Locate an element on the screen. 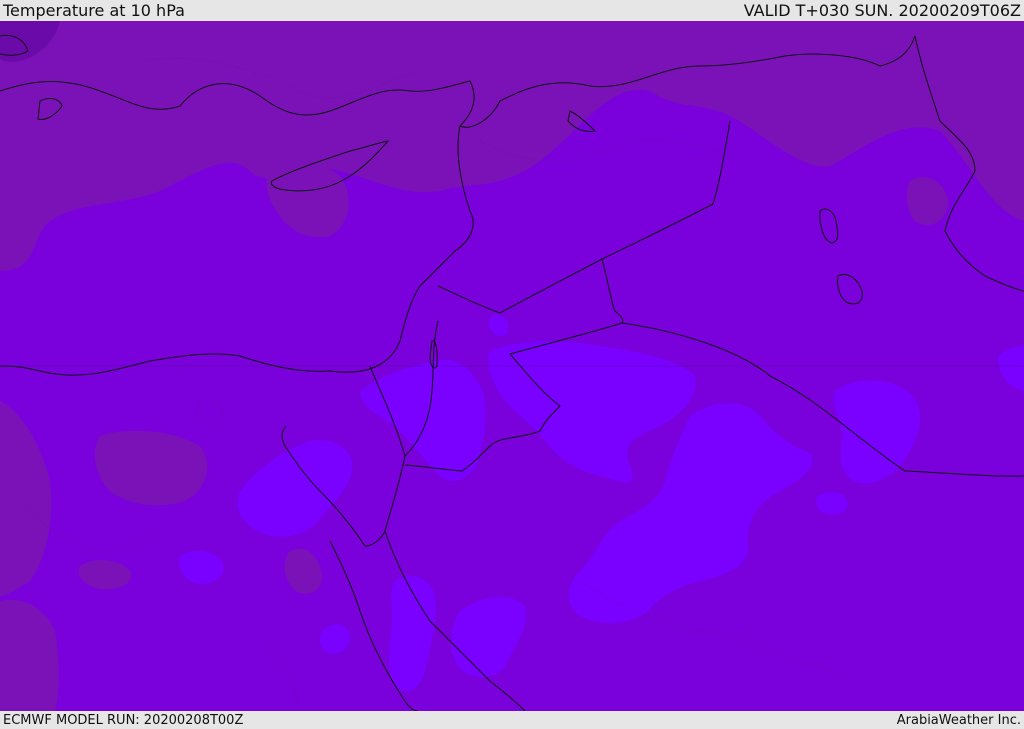 The height and width of the screenshot is (729, 1024). valid-time: VALID T+030 SUN. 20200209T06Z is located at coordinates (882, 10).